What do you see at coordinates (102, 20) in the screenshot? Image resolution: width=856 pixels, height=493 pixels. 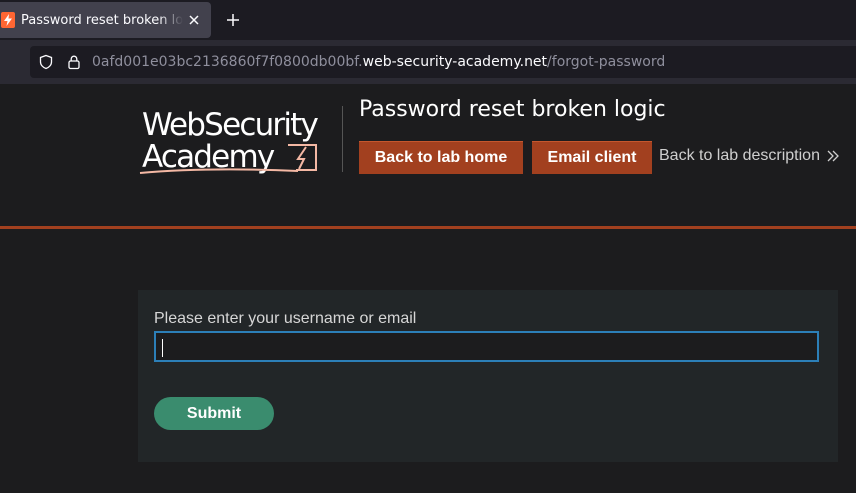 I see `tab-title: Password reset broken logic` at bounding box center [102, 20].